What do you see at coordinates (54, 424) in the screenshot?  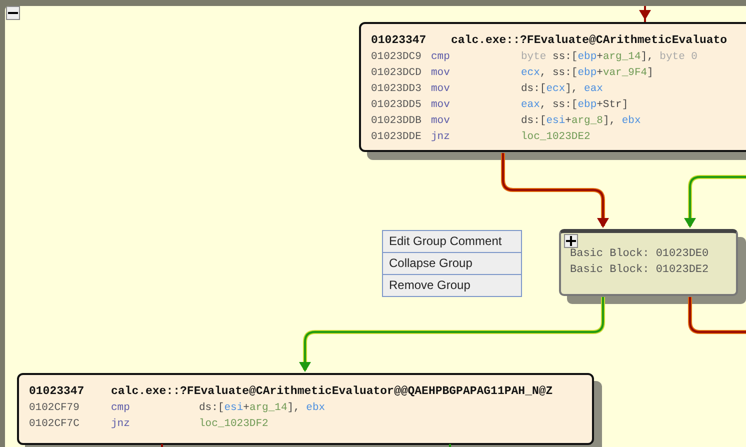 I see `instruction-address: 0102CF7C` at bounding box center [54, 424].